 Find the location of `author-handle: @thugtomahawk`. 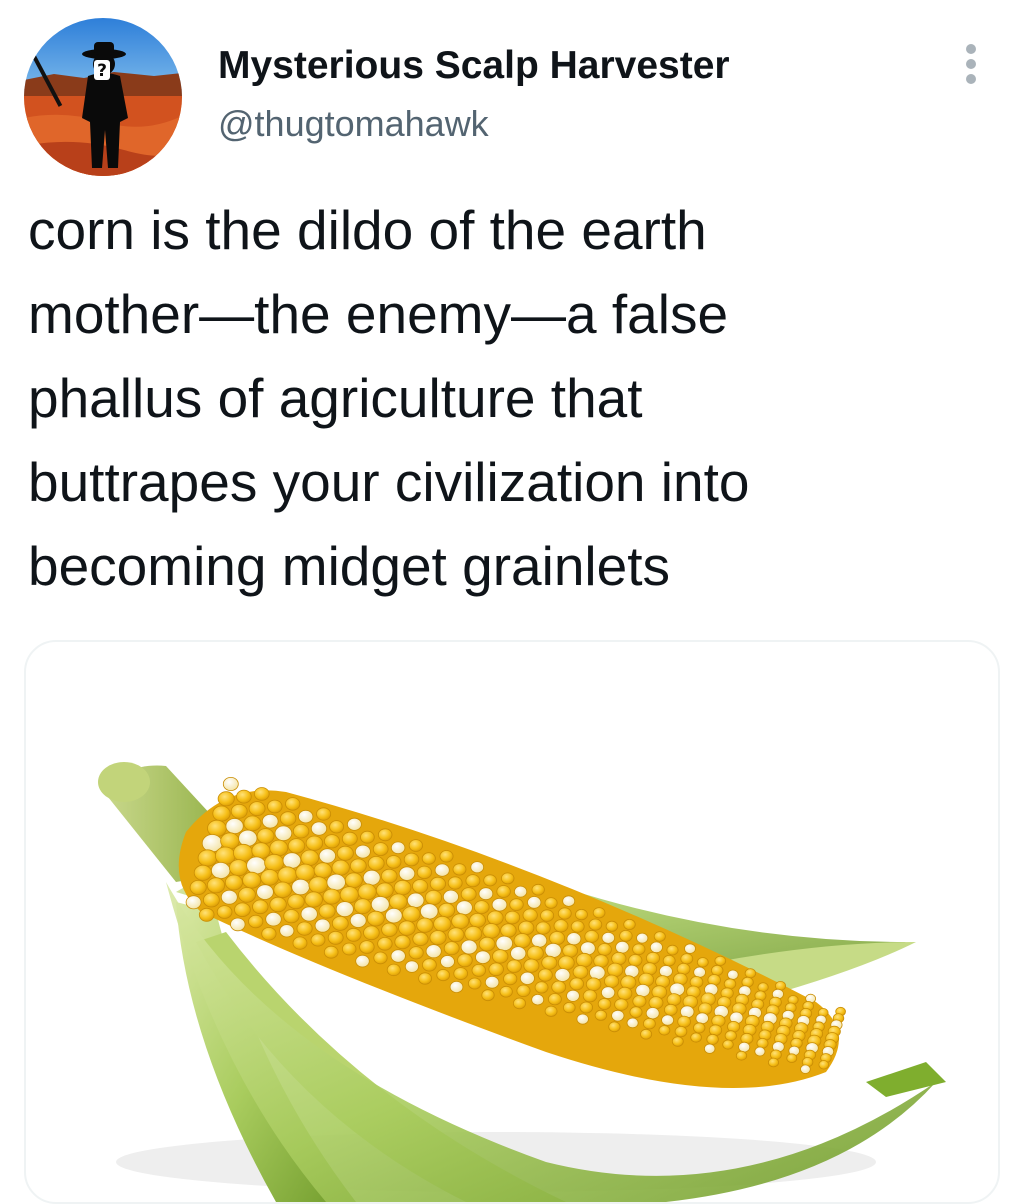

author-handle: @thugtomahawk is located at coordinates (474, 124).